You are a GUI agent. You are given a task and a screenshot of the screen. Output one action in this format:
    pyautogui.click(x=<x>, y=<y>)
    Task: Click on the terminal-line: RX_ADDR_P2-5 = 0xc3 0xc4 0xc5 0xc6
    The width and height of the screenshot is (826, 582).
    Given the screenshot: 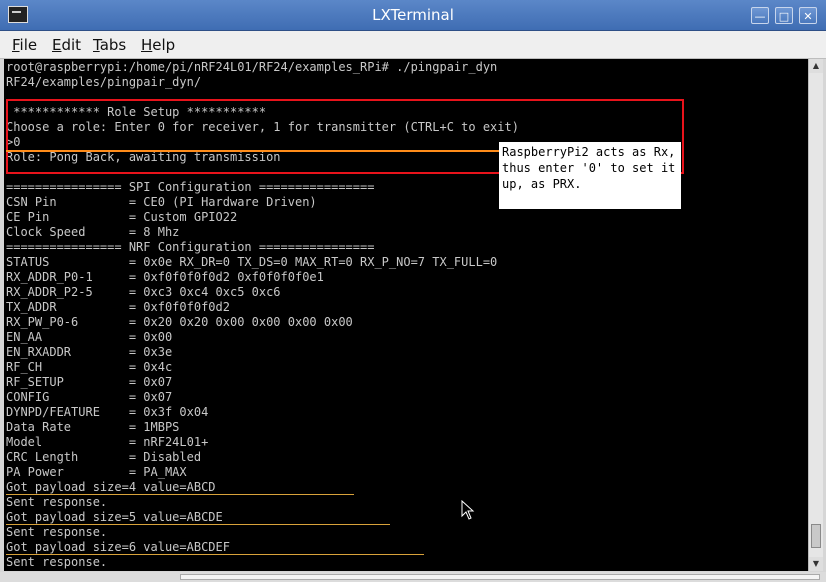 What is the action you would take?
    pyautogui.click(x=143, y=292)
    